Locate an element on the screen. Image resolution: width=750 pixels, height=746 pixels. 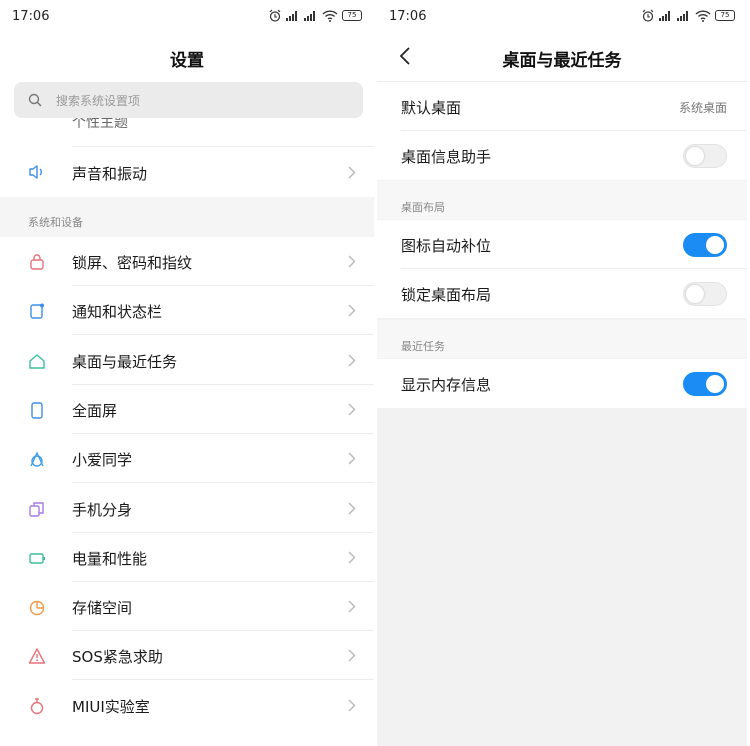
sos-icon is located at coordinates (37, 656).